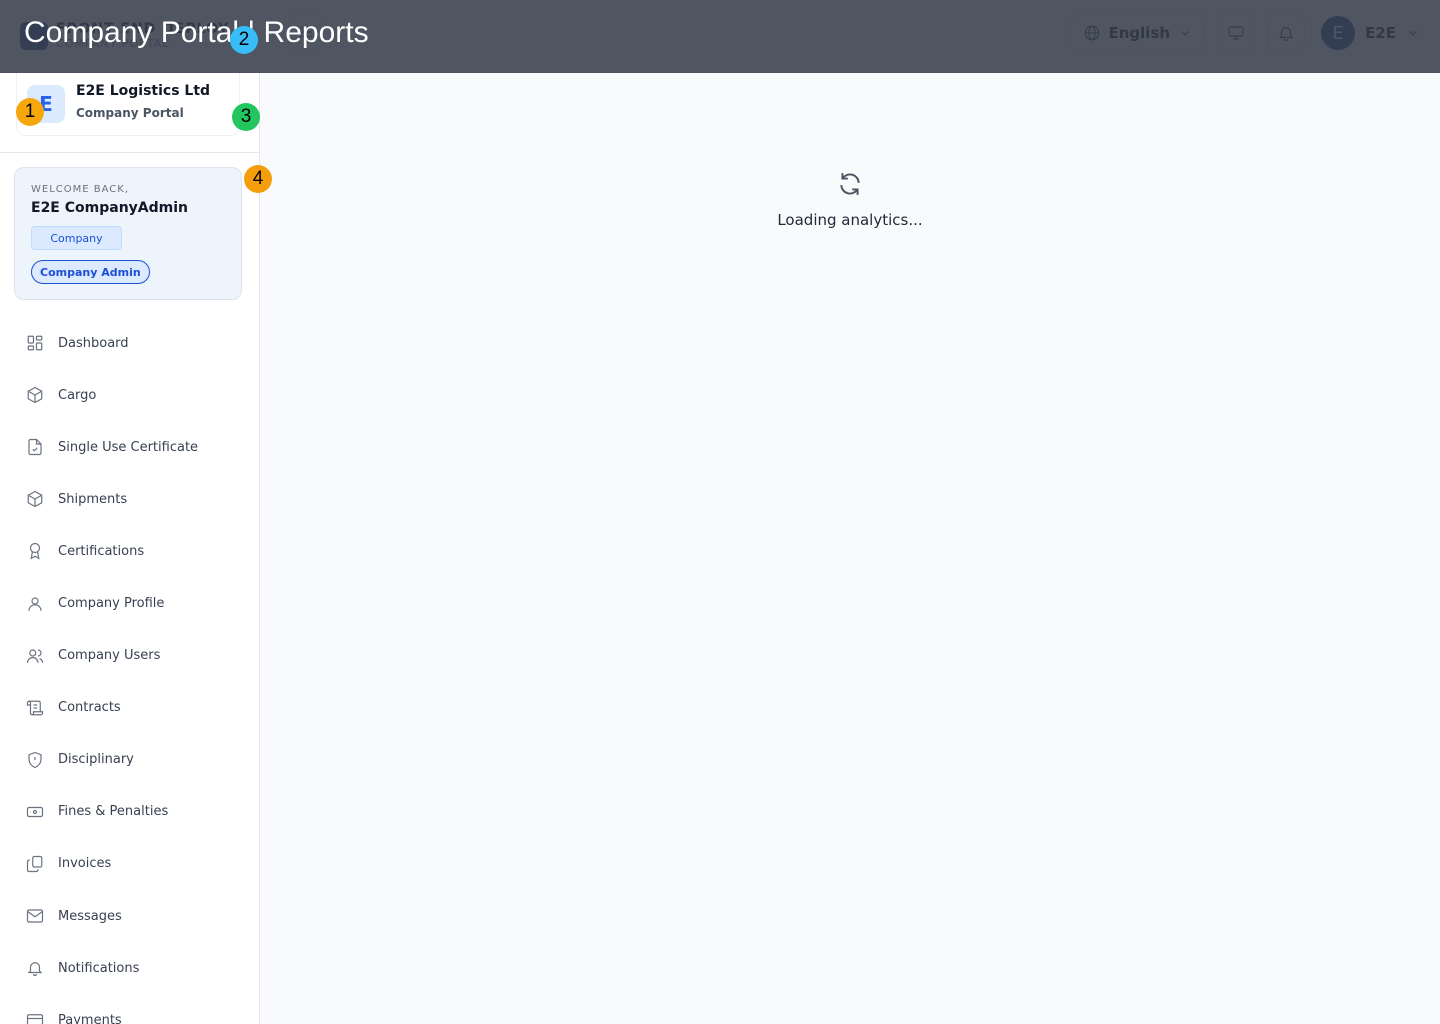 The width and height of the screenshot is (1440, 1024). What do you see at coordinates (129, 343) in the screenshot?
I see `sidebar-item-dashboard: Dashboard` at bounding box center [129, 343].